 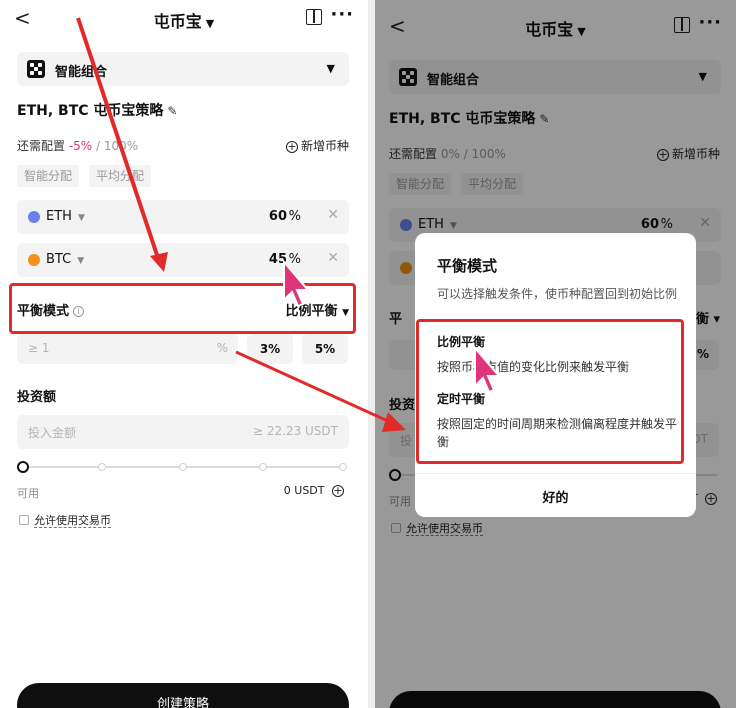 I want to click on smart-allocation-chip: 智能分配, so click(x=48, y=176).